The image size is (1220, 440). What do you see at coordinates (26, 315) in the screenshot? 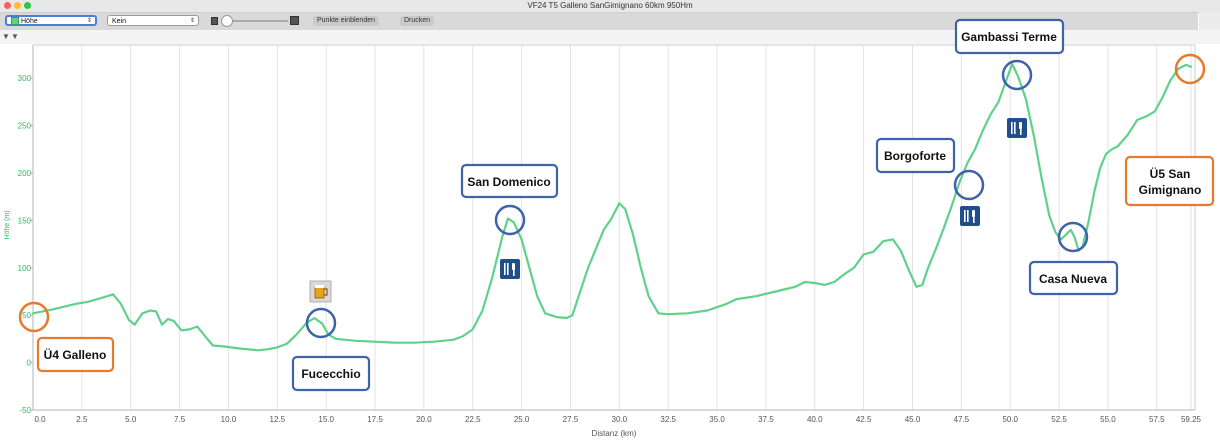
I see `y-tick-label: 50` at bounding box center [26, 315].